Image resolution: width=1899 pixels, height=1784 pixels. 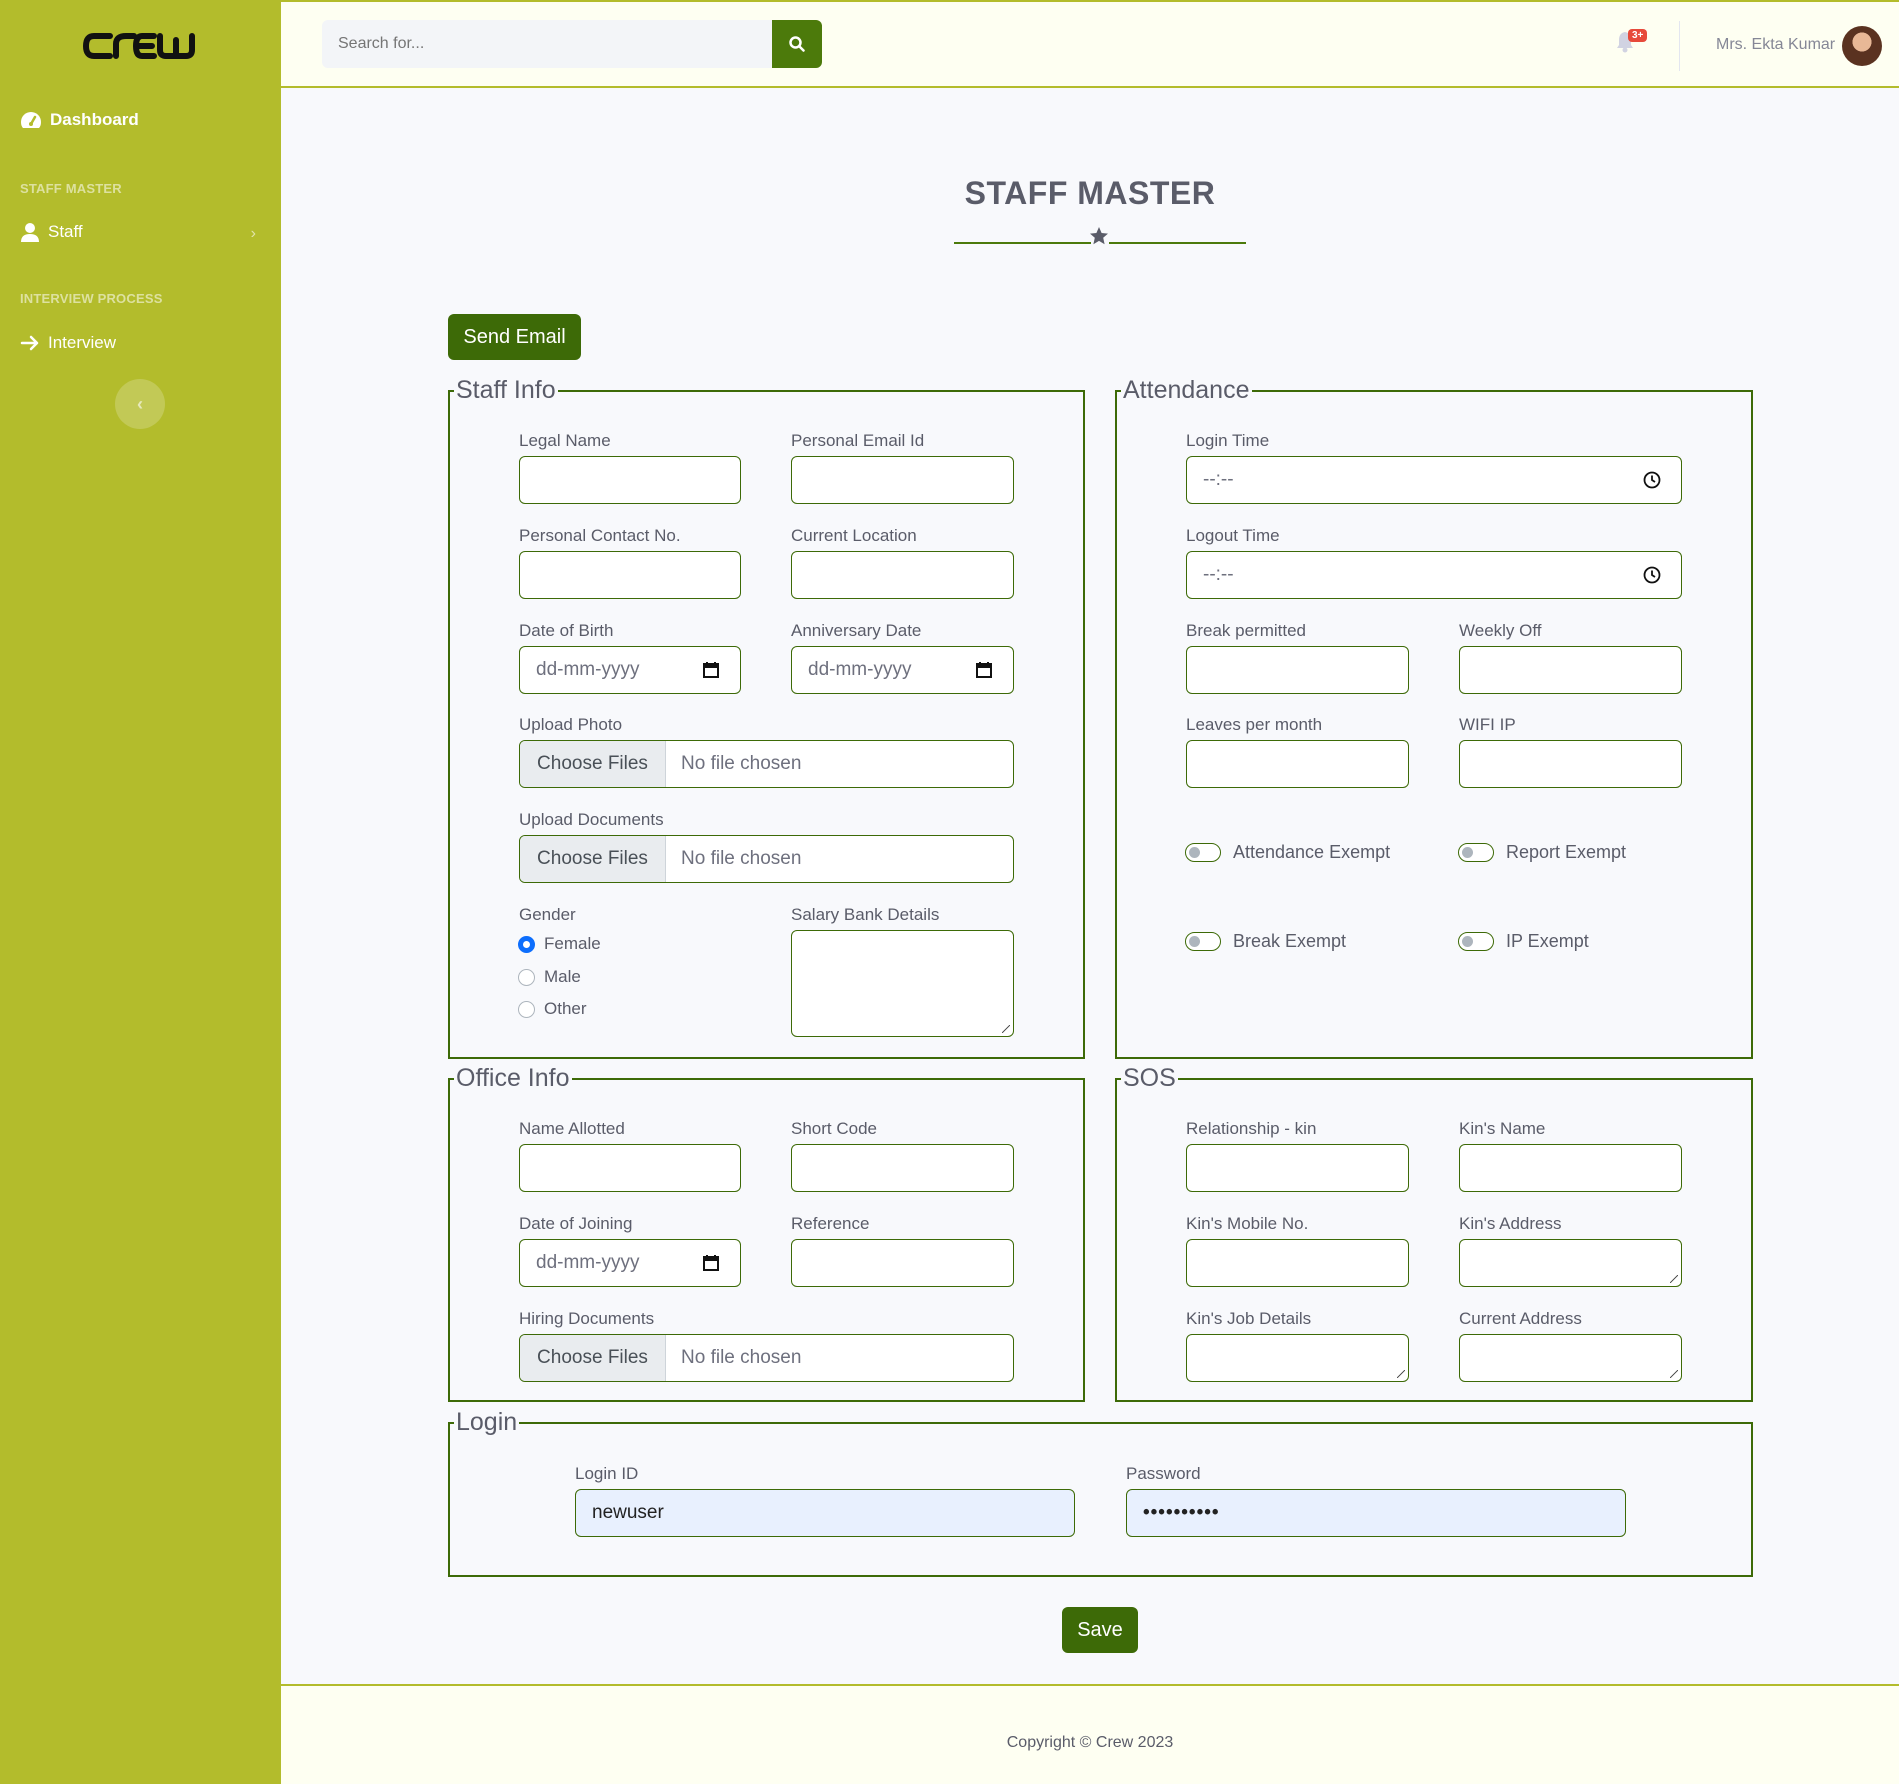 I want to click on toggle-label: Attendance Exempt, so click(x=1312, y=852).